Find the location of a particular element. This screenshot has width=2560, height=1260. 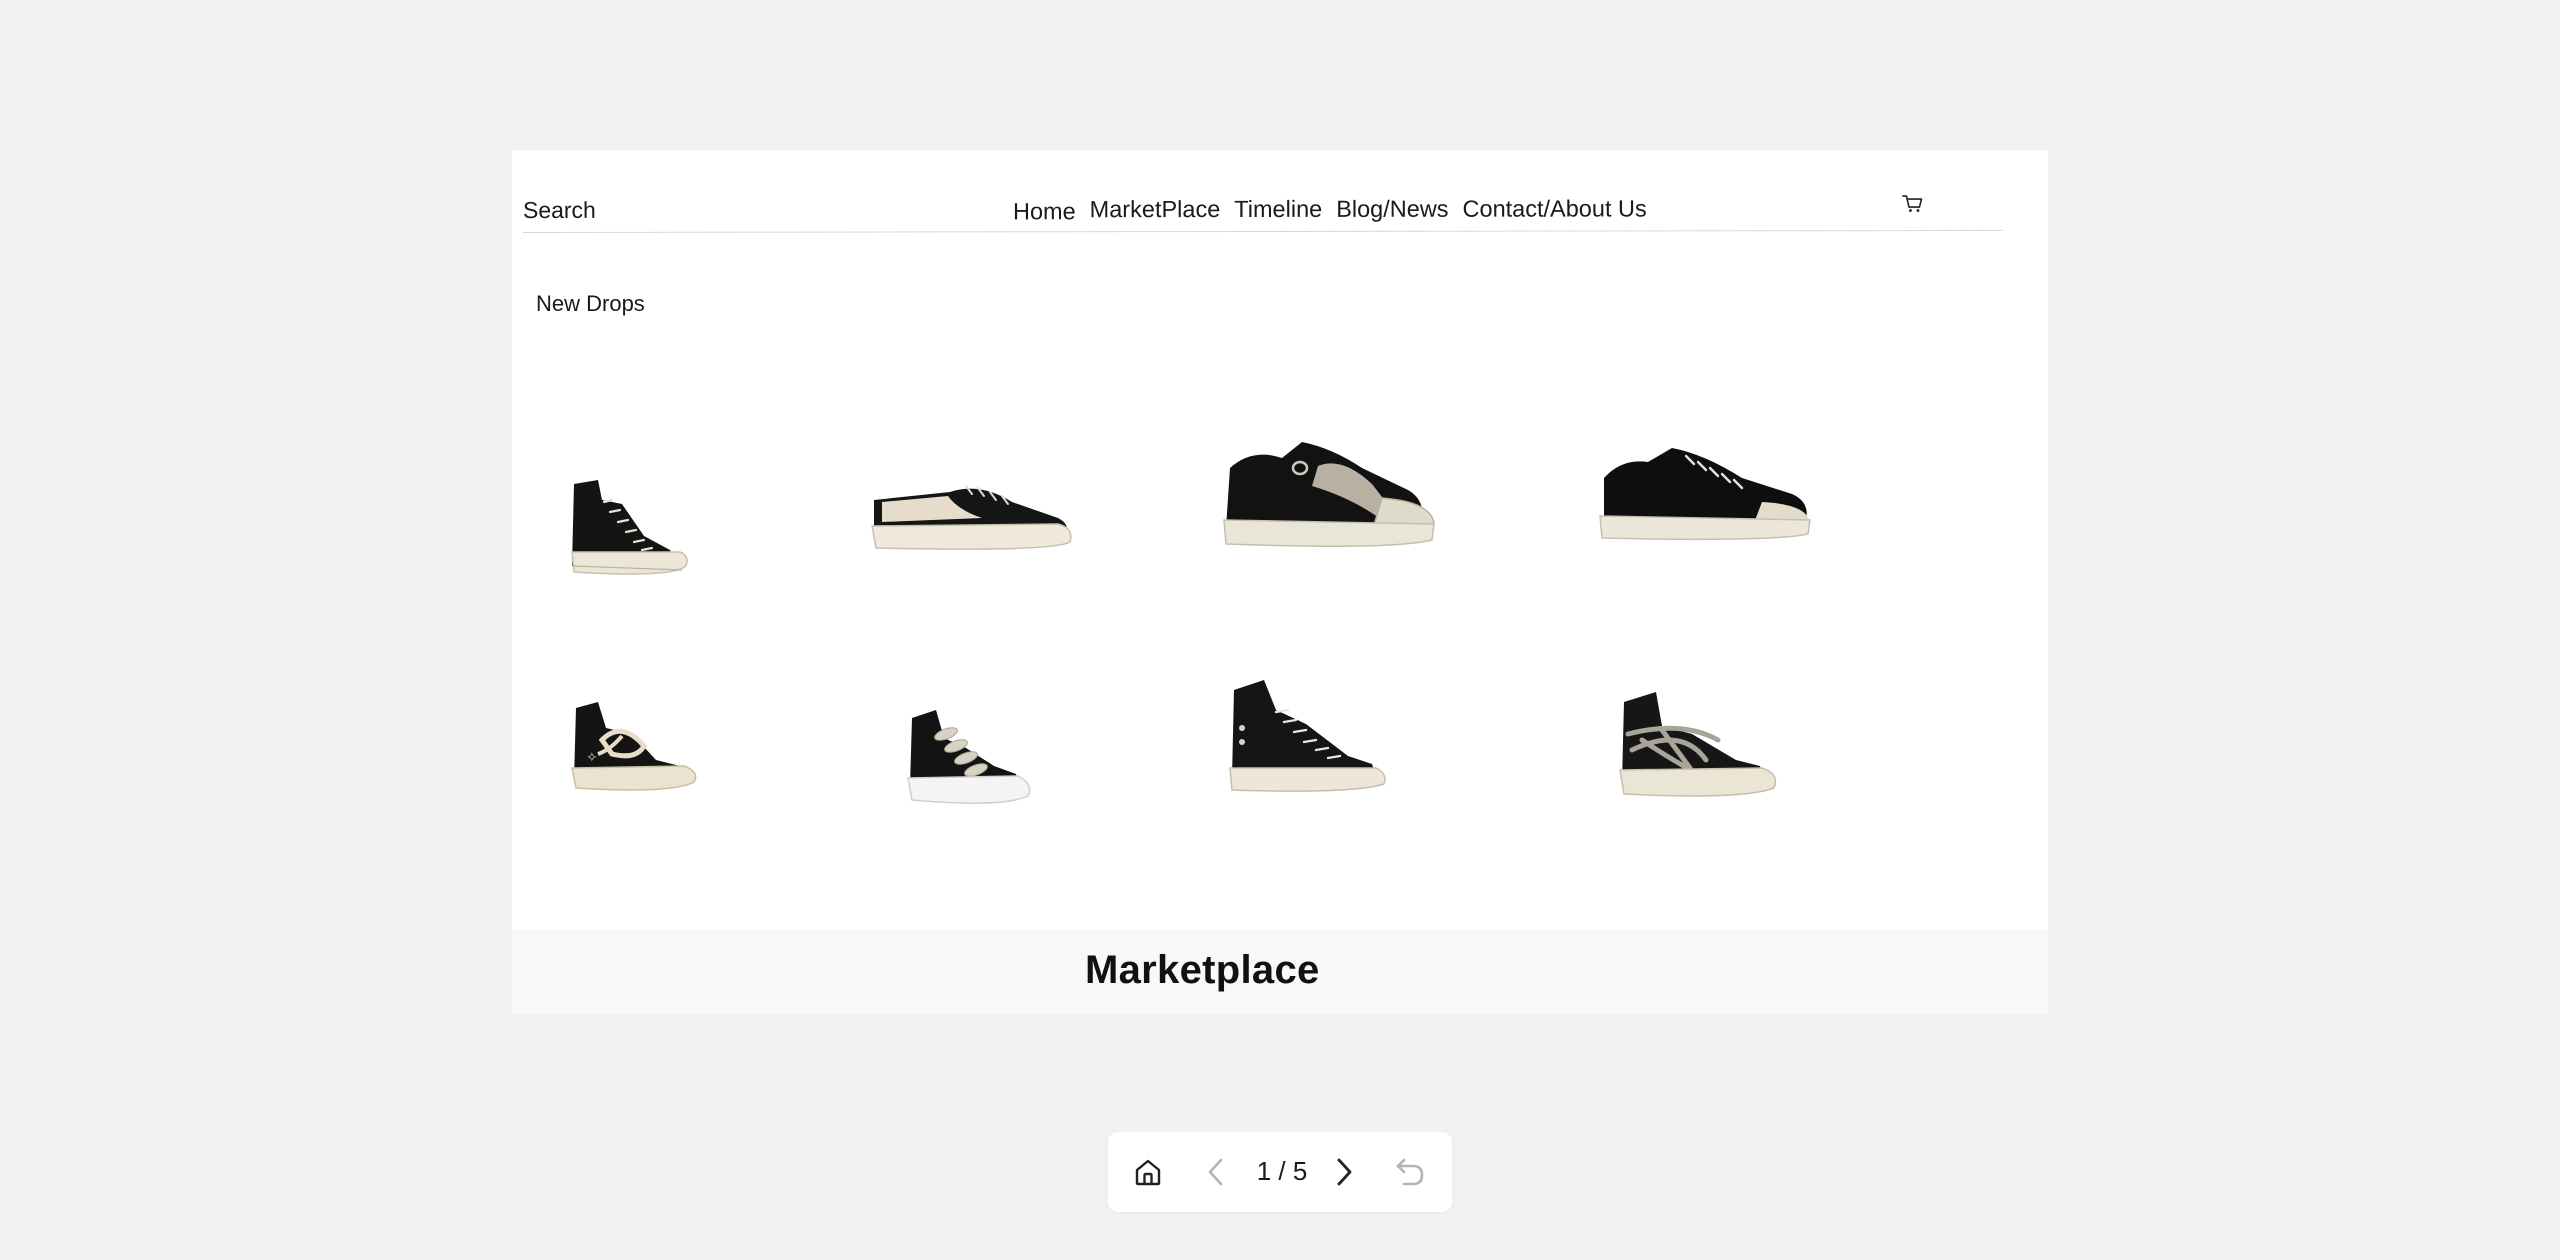

chevron-left-icon is located at coordinates (1216, 1172).